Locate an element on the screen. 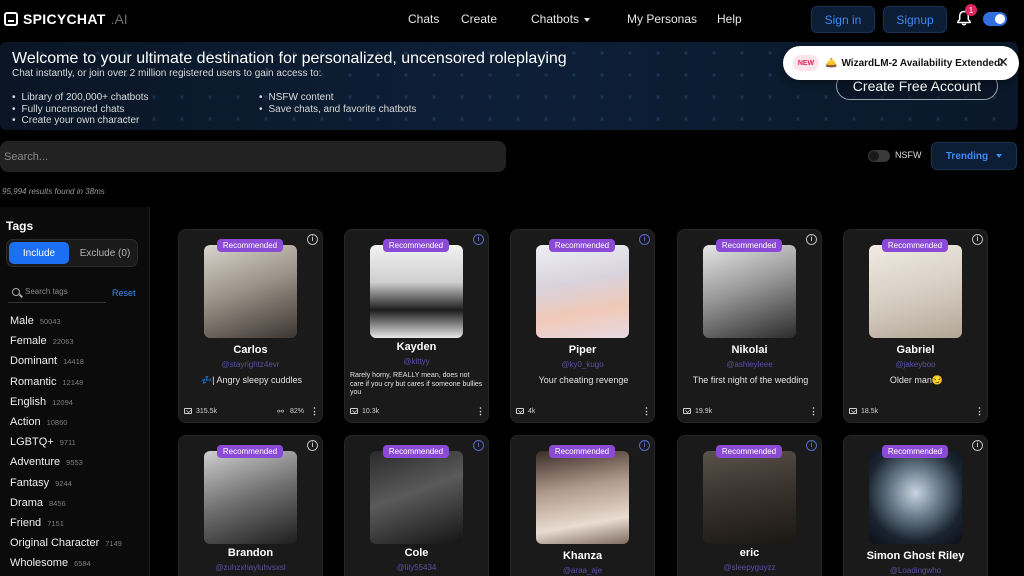  tag-item: Fantasy 9244 is located at coordinates (66, 487).